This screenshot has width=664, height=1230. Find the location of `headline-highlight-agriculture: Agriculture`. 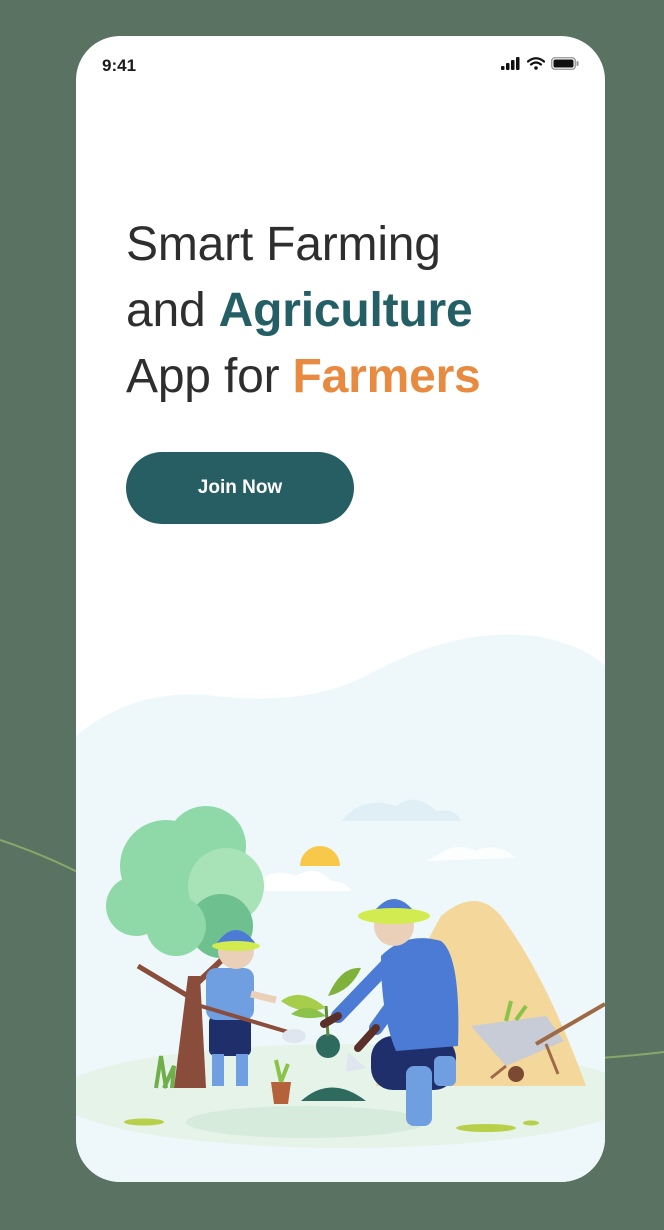

headline-highlight-agriculture: Agriculture is located at coordinates (345, 310).